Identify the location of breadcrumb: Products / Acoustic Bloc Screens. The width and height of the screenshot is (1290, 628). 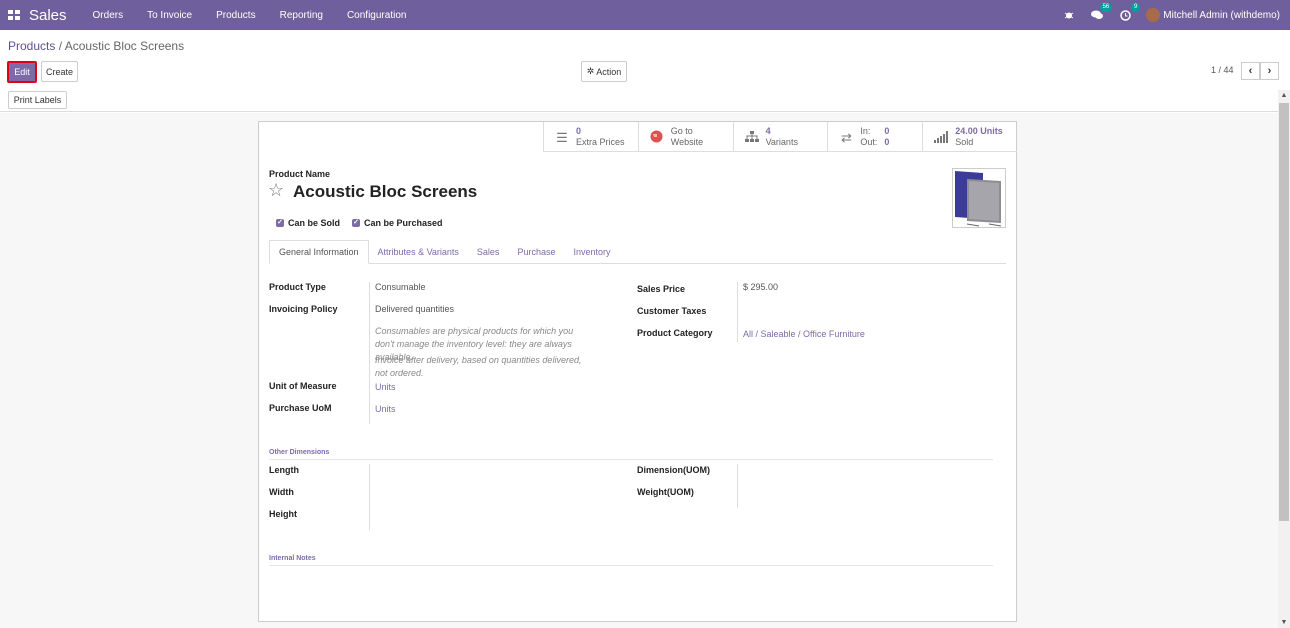
(96, 46).